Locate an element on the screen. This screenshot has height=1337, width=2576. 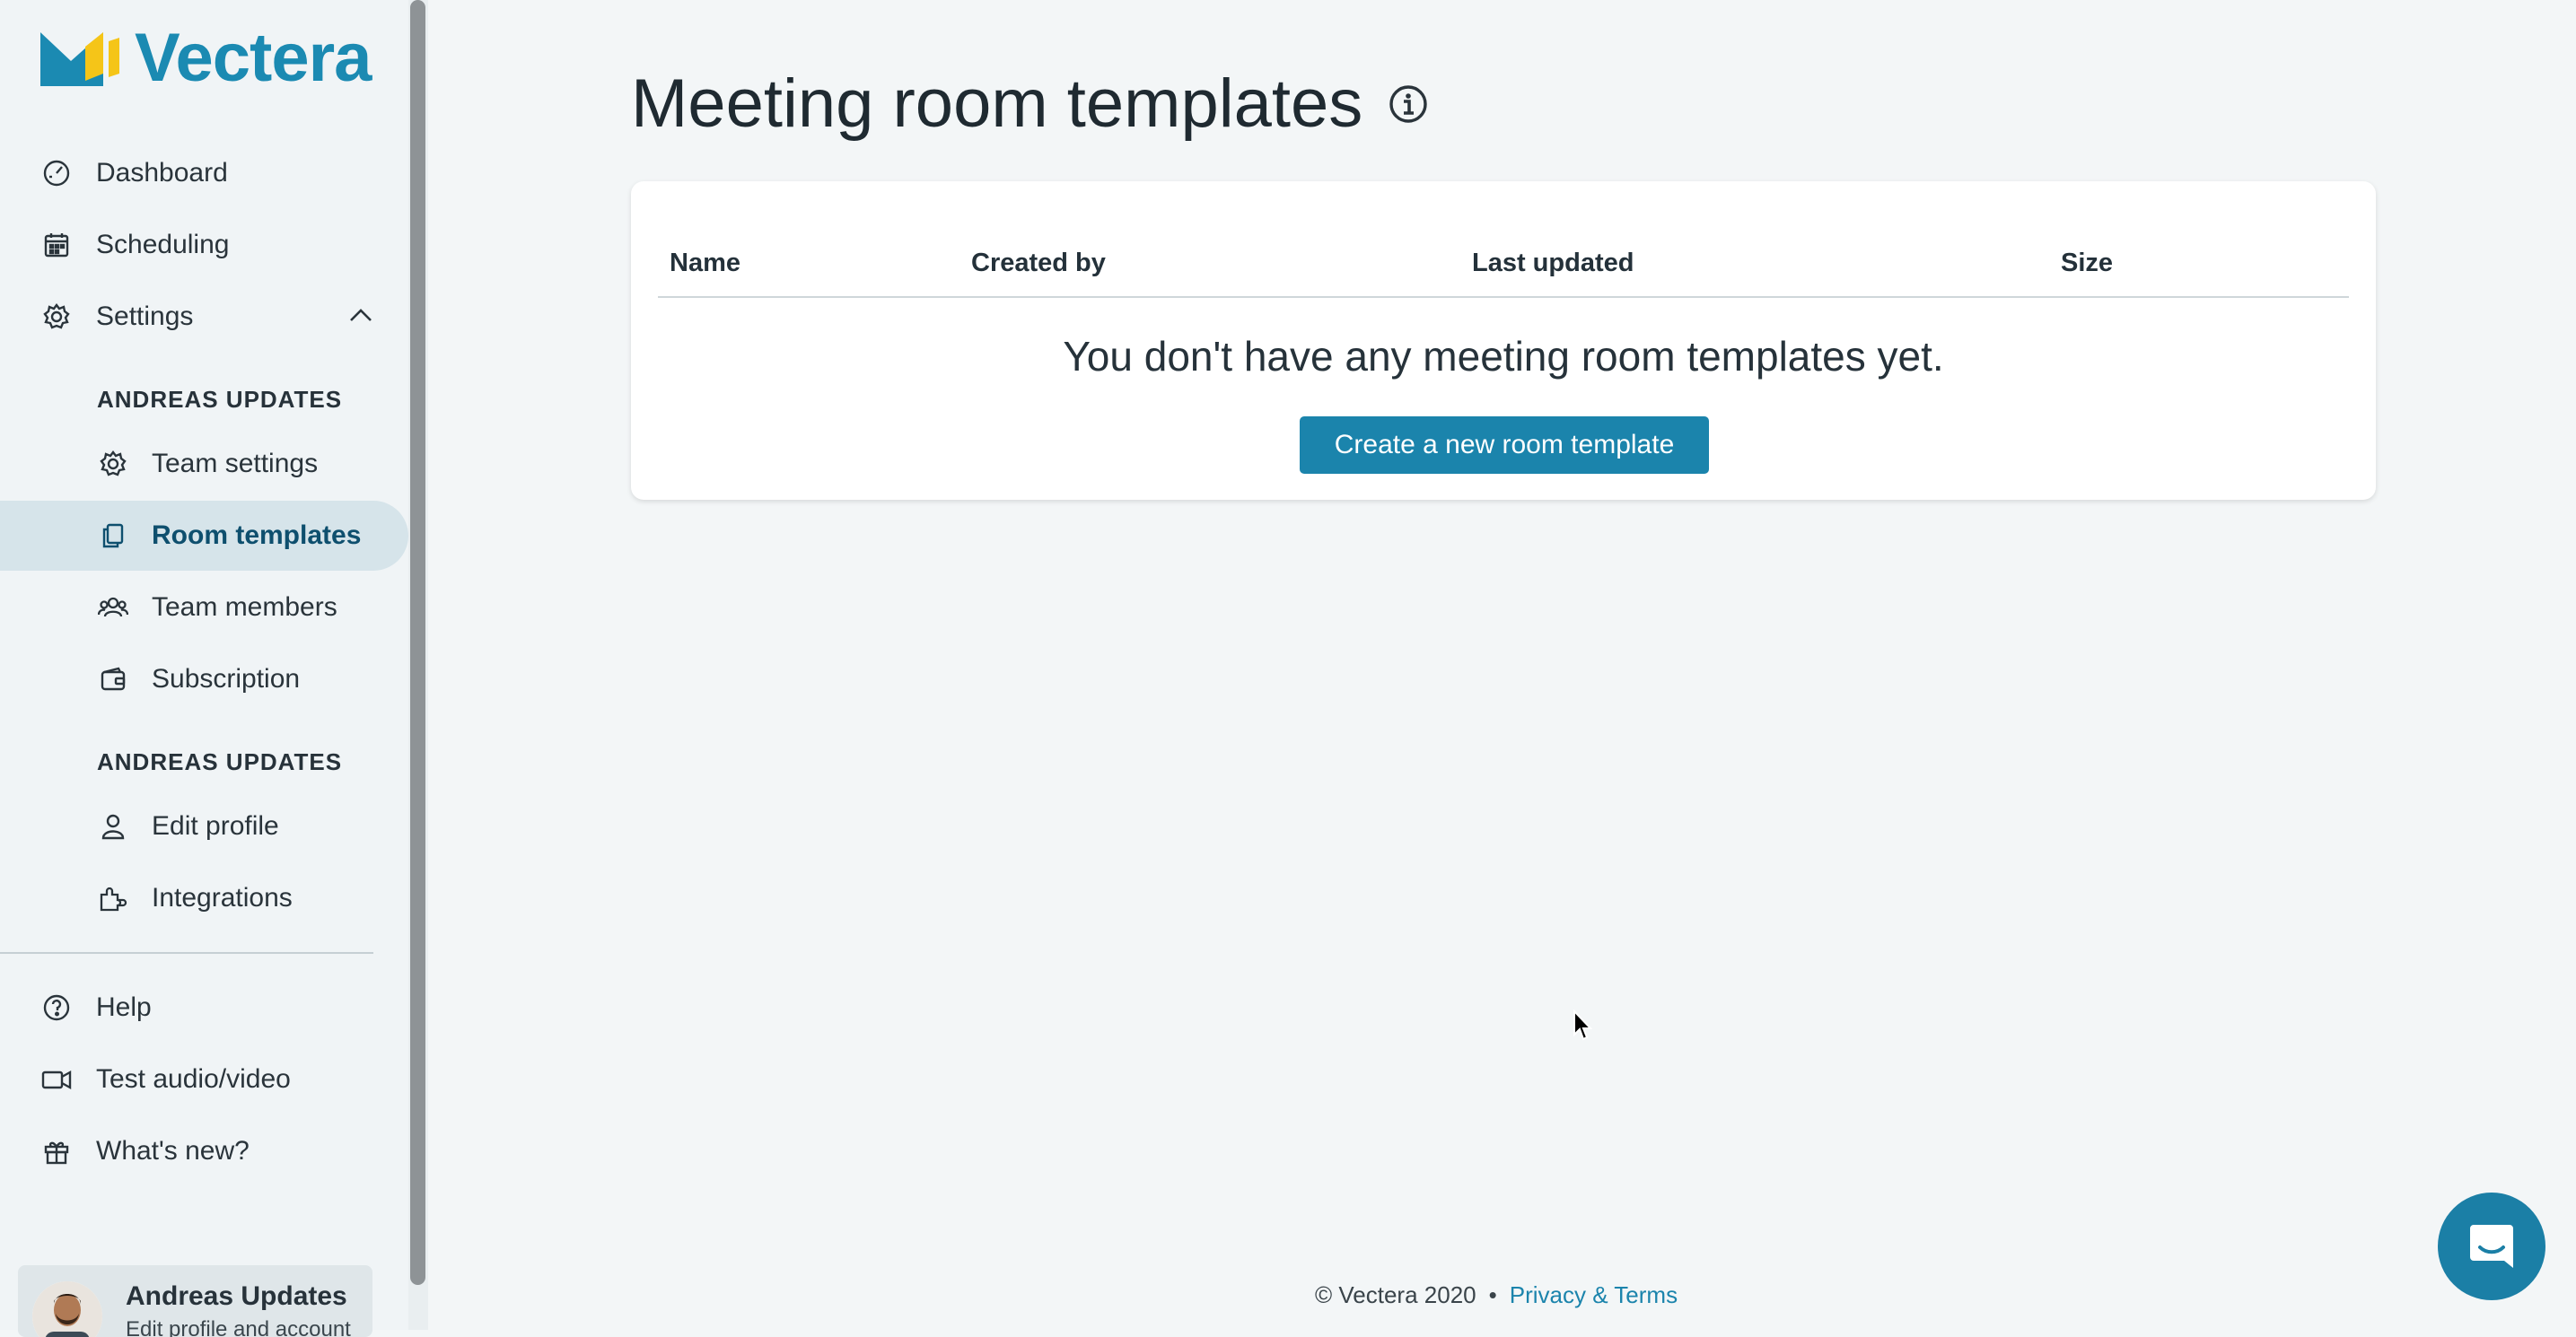
footer: © Vectera 2020 • Privacy & Terms is located at coordinates (1496, 1295).